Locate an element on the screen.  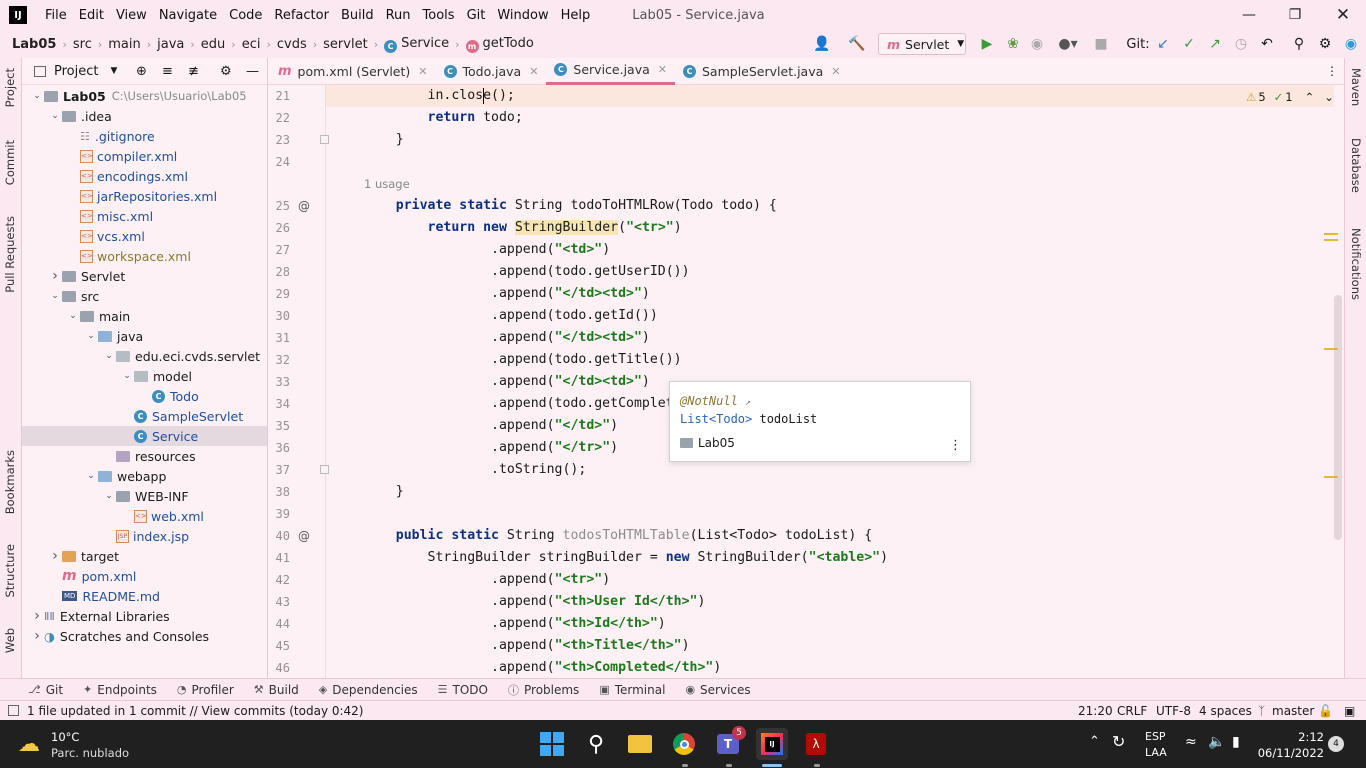
tree-item-resources: resources is located at coordinates (144, 456).